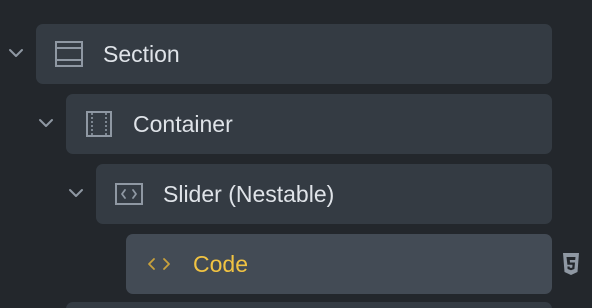 Image resolution: width=592 pixels, height=308 pixels. Describe the element at coordinates (571, 264) in the screenshot. I see `css3-icon` at that location.